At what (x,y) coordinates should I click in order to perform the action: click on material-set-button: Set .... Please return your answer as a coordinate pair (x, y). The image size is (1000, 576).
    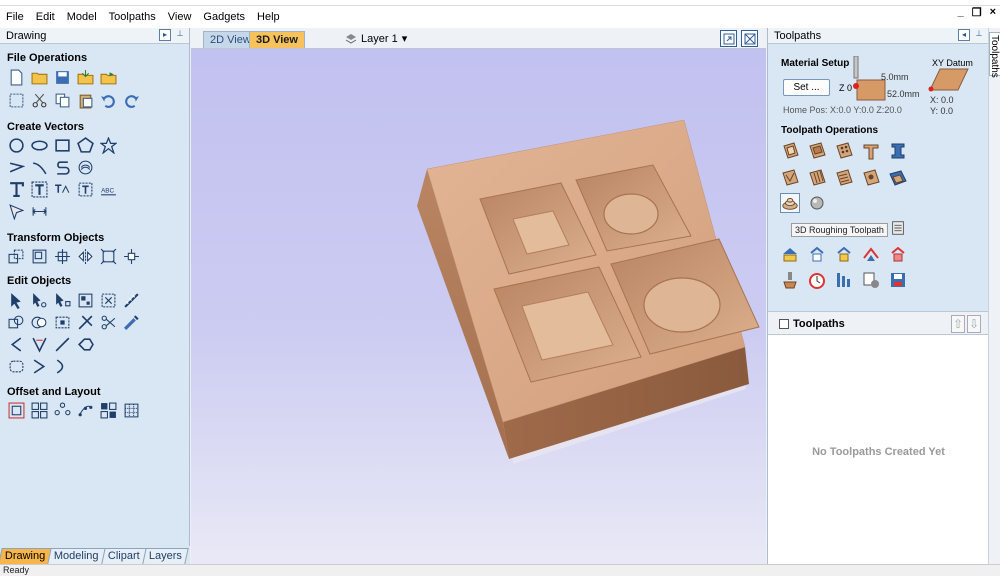
    Looking at the image, I should click on (806, 87).